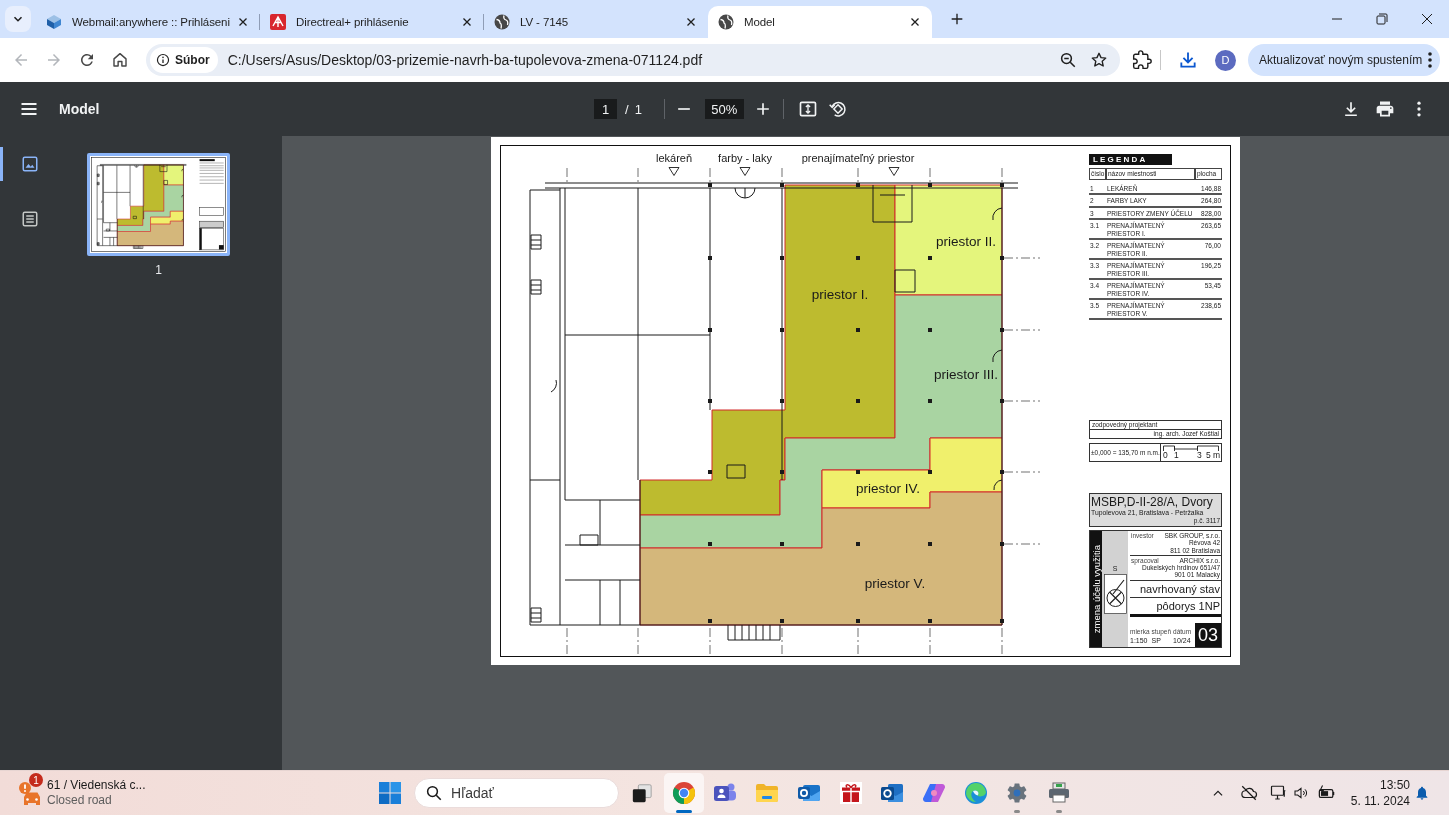 Image resolution: width=1449 pixels, height=815 pixels. What do you see at coordinates (642, 793) in the screenshot?
I see `task-view-icon` at bounding box center [642, 793].